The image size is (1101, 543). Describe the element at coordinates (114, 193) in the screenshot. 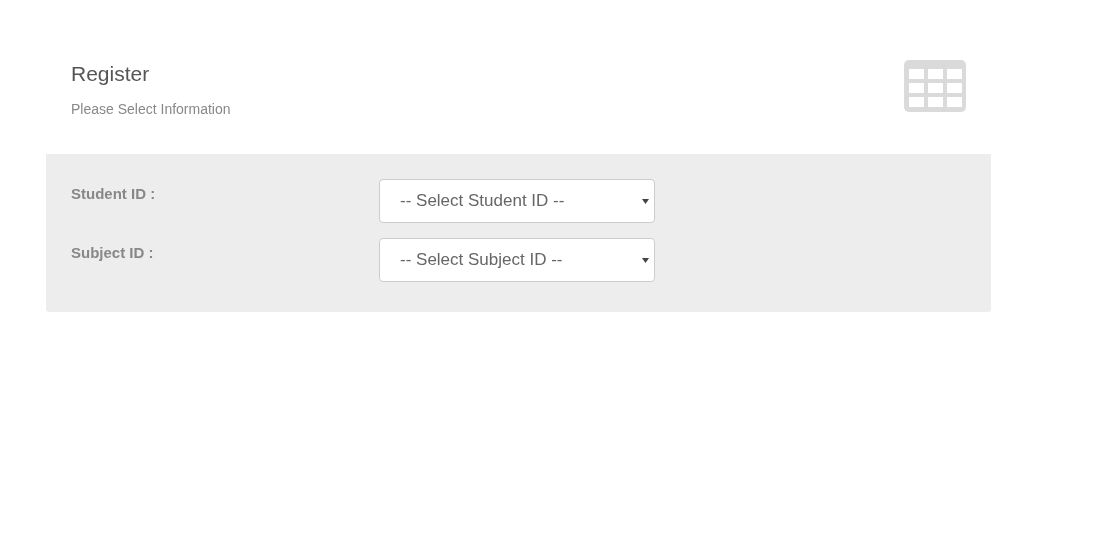

I see `field-label: Student ID :` at that location.